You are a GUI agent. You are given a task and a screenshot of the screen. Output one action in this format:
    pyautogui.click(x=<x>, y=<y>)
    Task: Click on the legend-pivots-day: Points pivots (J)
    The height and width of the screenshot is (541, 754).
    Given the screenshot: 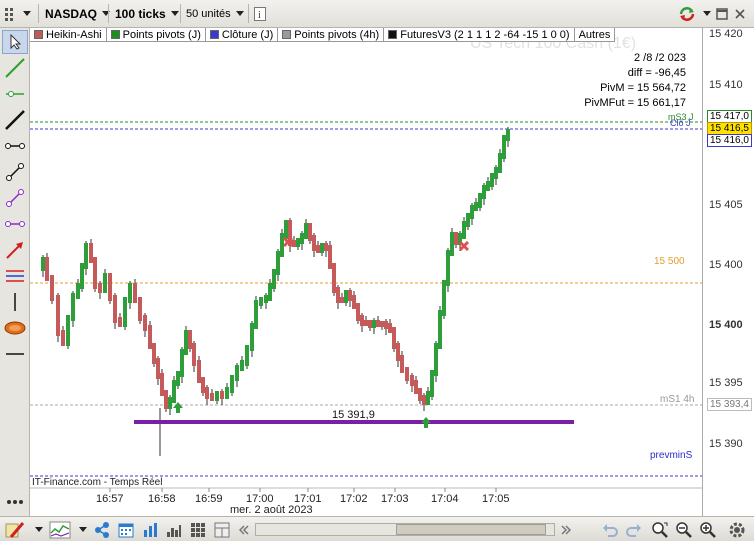 What is the action you would take?
    pyautogui.click(x=156, y=35)
    